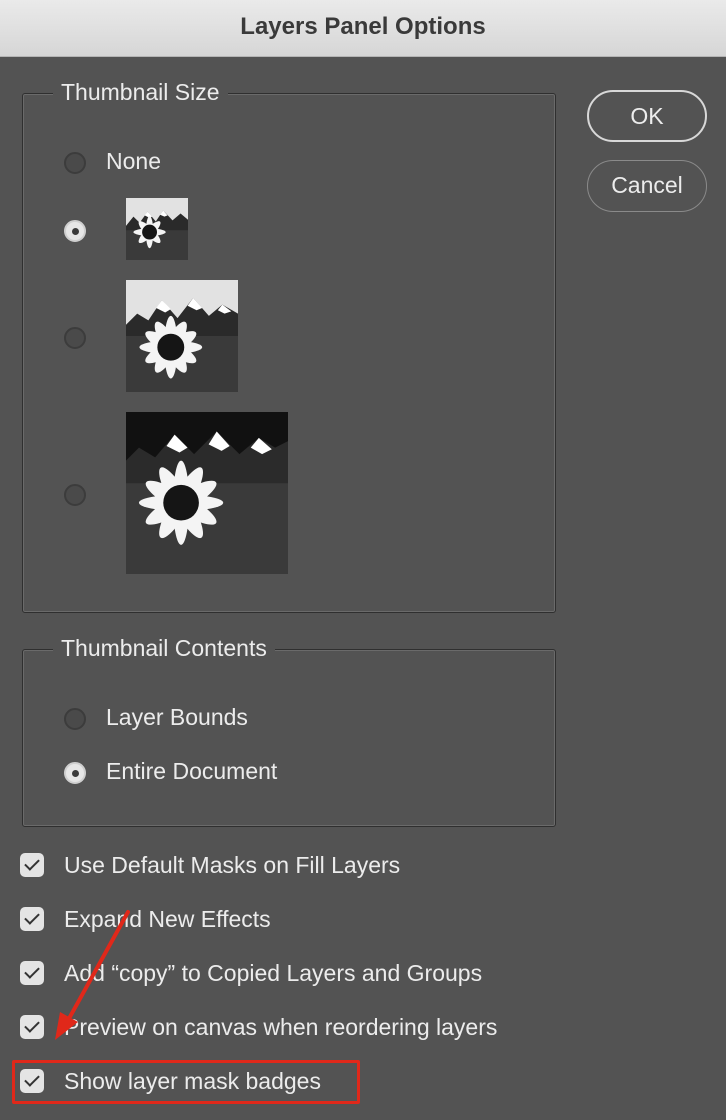 This screenshot has width=726, height=1120. I want to click on thumbnail-preview-medium, so click(182, 336).